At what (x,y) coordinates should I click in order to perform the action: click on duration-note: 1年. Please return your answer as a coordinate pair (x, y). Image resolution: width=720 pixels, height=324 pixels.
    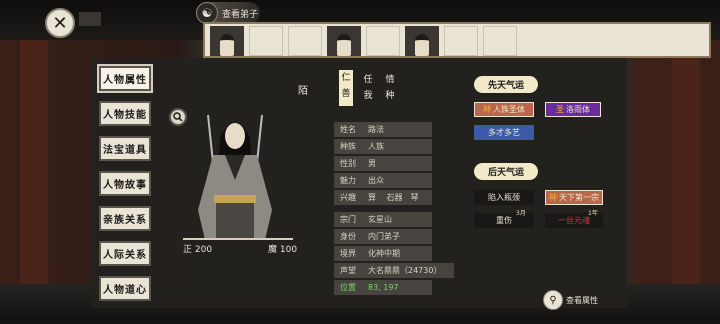
    Looking at the image, I should click on (593, 213).